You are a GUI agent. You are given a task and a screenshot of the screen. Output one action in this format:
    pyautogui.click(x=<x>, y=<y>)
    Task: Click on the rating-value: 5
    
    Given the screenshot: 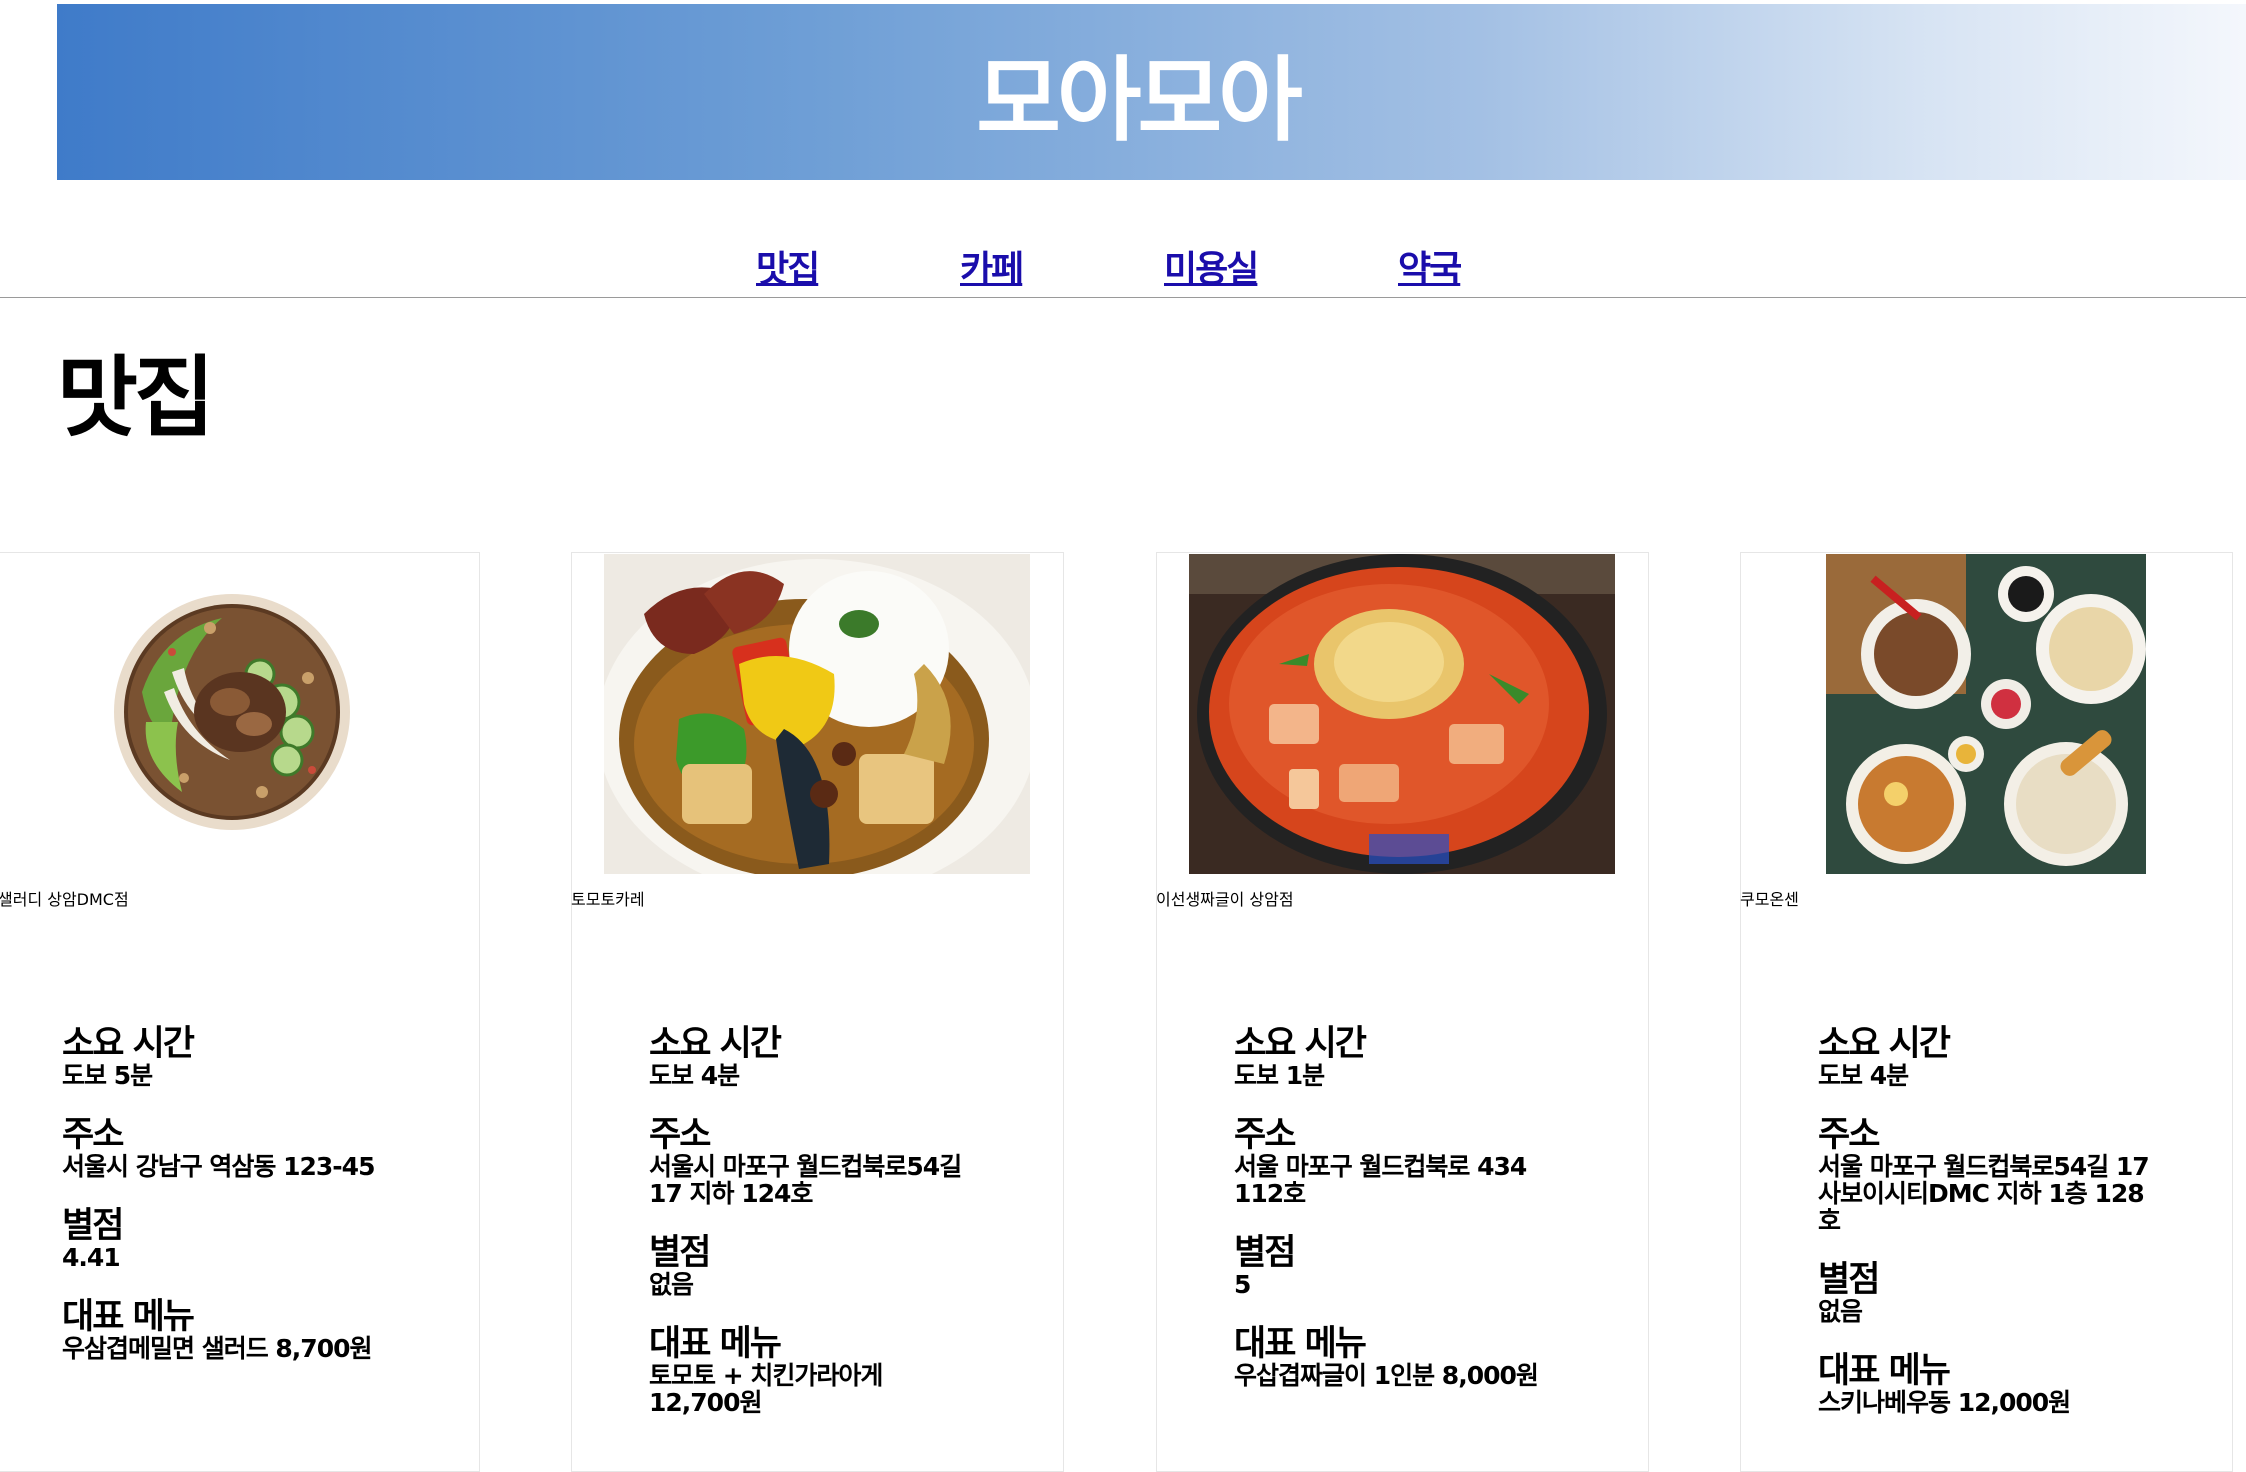 What is the action you would take?
    pyautogui.click(x=1242, y=1284)
    